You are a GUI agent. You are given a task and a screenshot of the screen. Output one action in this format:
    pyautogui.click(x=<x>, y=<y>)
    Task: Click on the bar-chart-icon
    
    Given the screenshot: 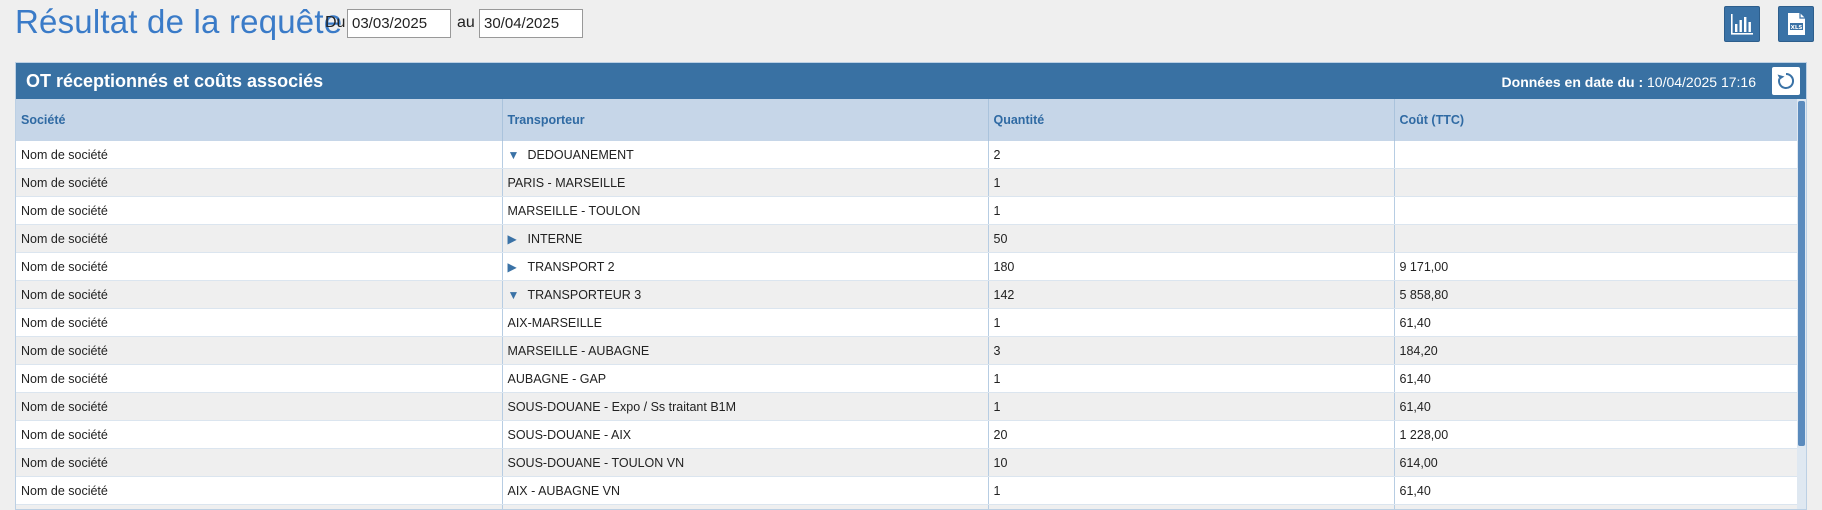 What is the action you would take?
    pyautogui.click(x=1742, y=24)
    